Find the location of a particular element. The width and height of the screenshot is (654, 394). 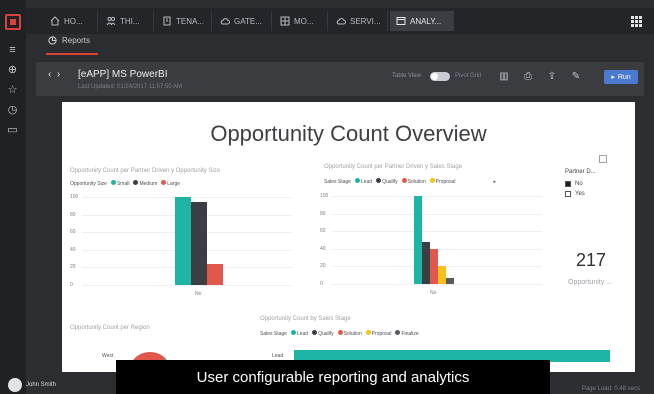

table-view-toggle is located at coordinates (440, 76).